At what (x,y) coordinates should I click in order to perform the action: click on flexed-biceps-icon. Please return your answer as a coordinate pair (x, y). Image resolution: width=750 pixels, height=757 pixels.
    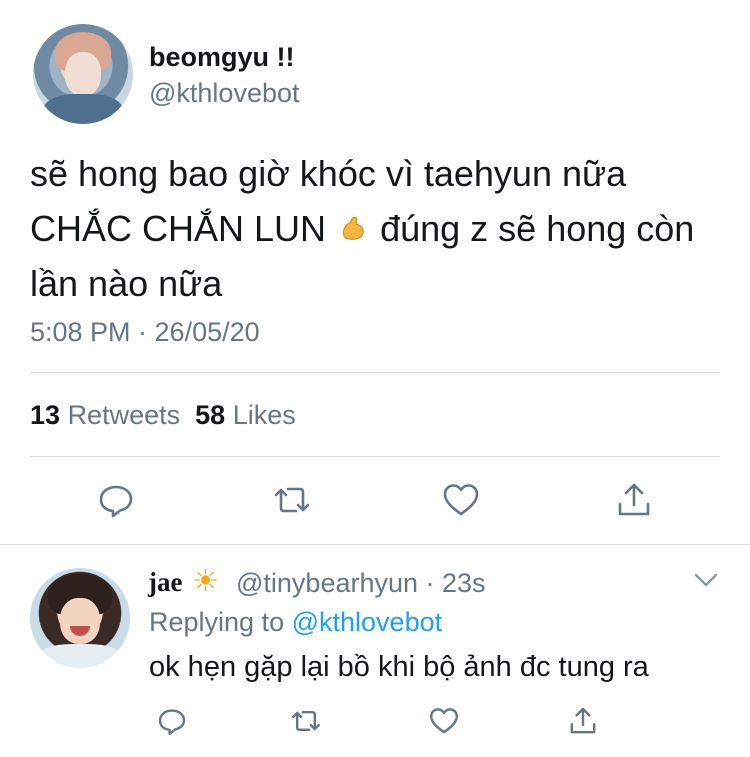
    Looking at the image, I should click on (353, 228).